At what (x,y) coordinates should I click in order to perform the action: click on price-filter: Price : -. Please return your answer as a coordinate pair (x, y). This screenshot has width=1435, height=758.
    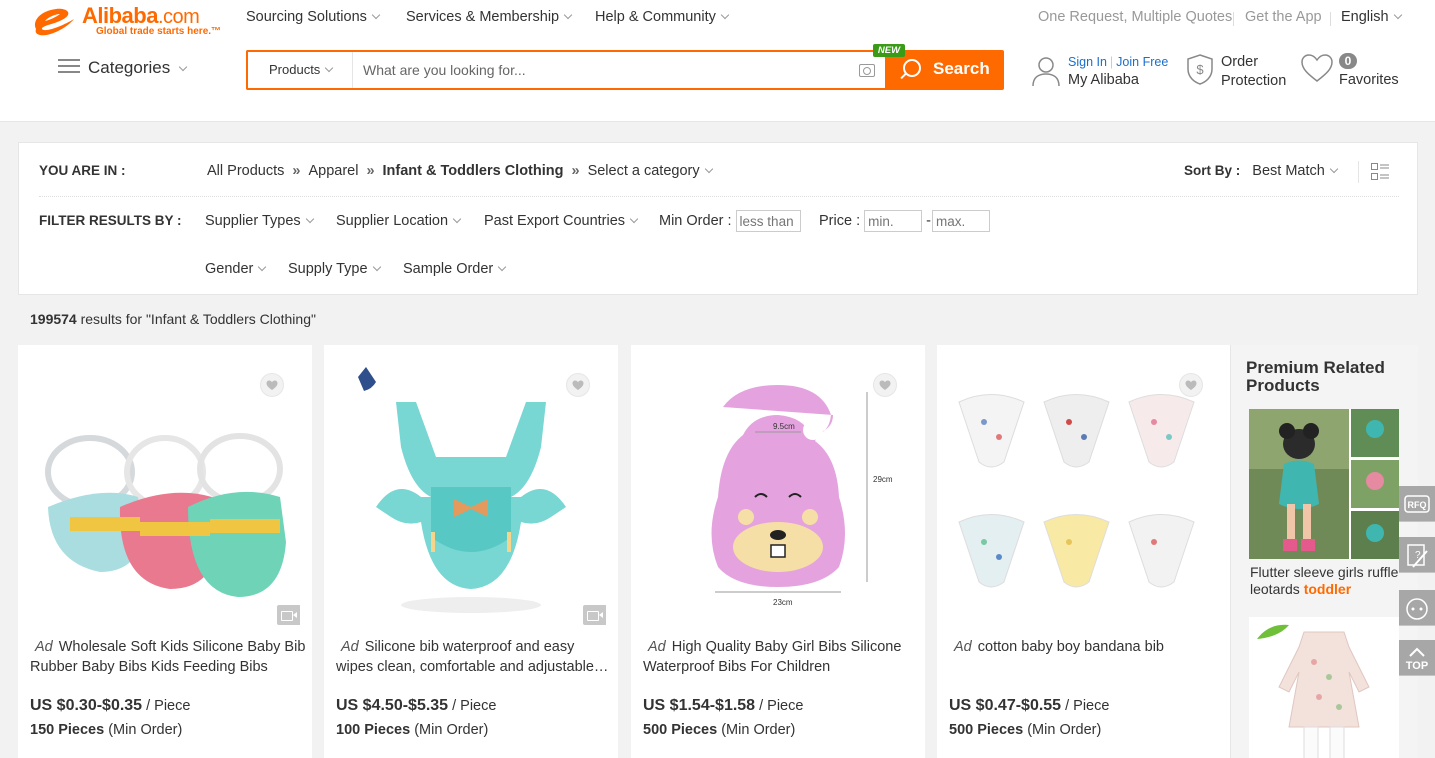
    Looking at the image, I should click on (905, 221).